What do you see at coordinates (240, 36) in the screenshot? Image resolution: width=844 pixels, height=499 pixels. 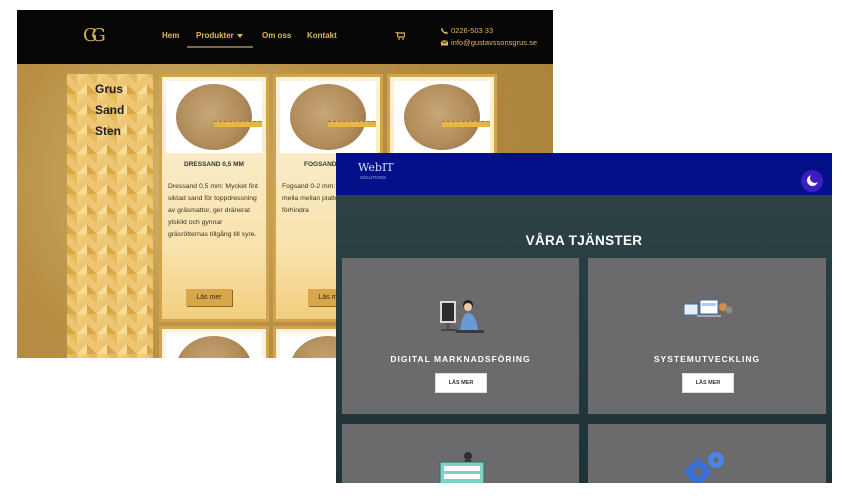 I see `chevron-down-icon` at bounding box center [240, 36].